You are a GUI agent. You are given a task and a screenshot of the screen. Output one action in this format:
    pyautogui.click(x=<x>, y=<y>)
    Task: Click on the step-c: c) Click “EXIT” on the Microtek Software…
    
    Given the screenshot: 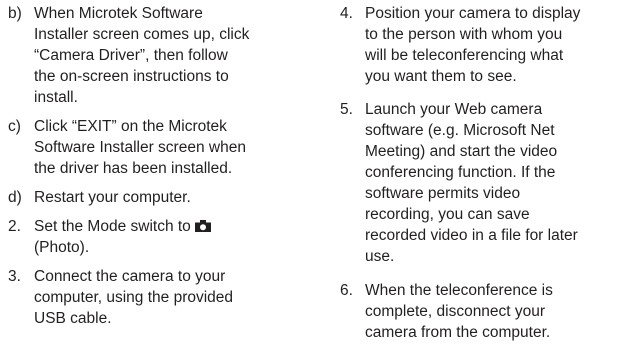 What is the action you would take?
    pyautogui.click(x=158, y=147)
    